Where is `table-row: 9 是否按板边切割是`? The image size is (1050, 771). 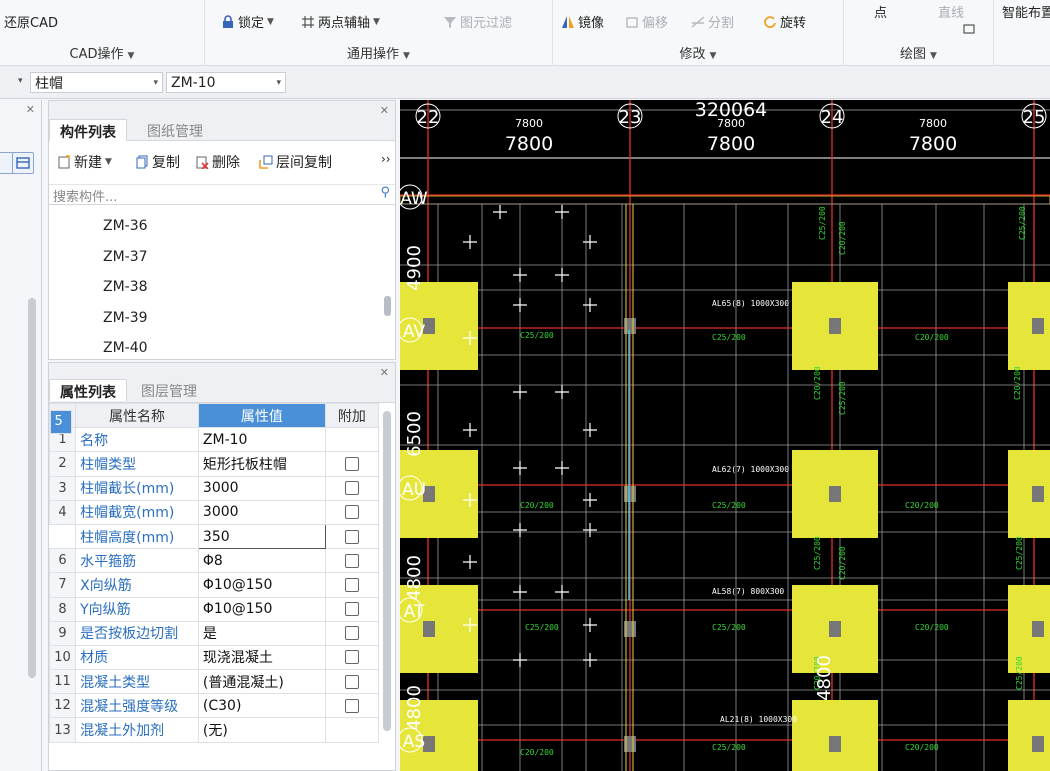 table-row: 9 是否按板边切割是 is located at coordinates (214, 633).